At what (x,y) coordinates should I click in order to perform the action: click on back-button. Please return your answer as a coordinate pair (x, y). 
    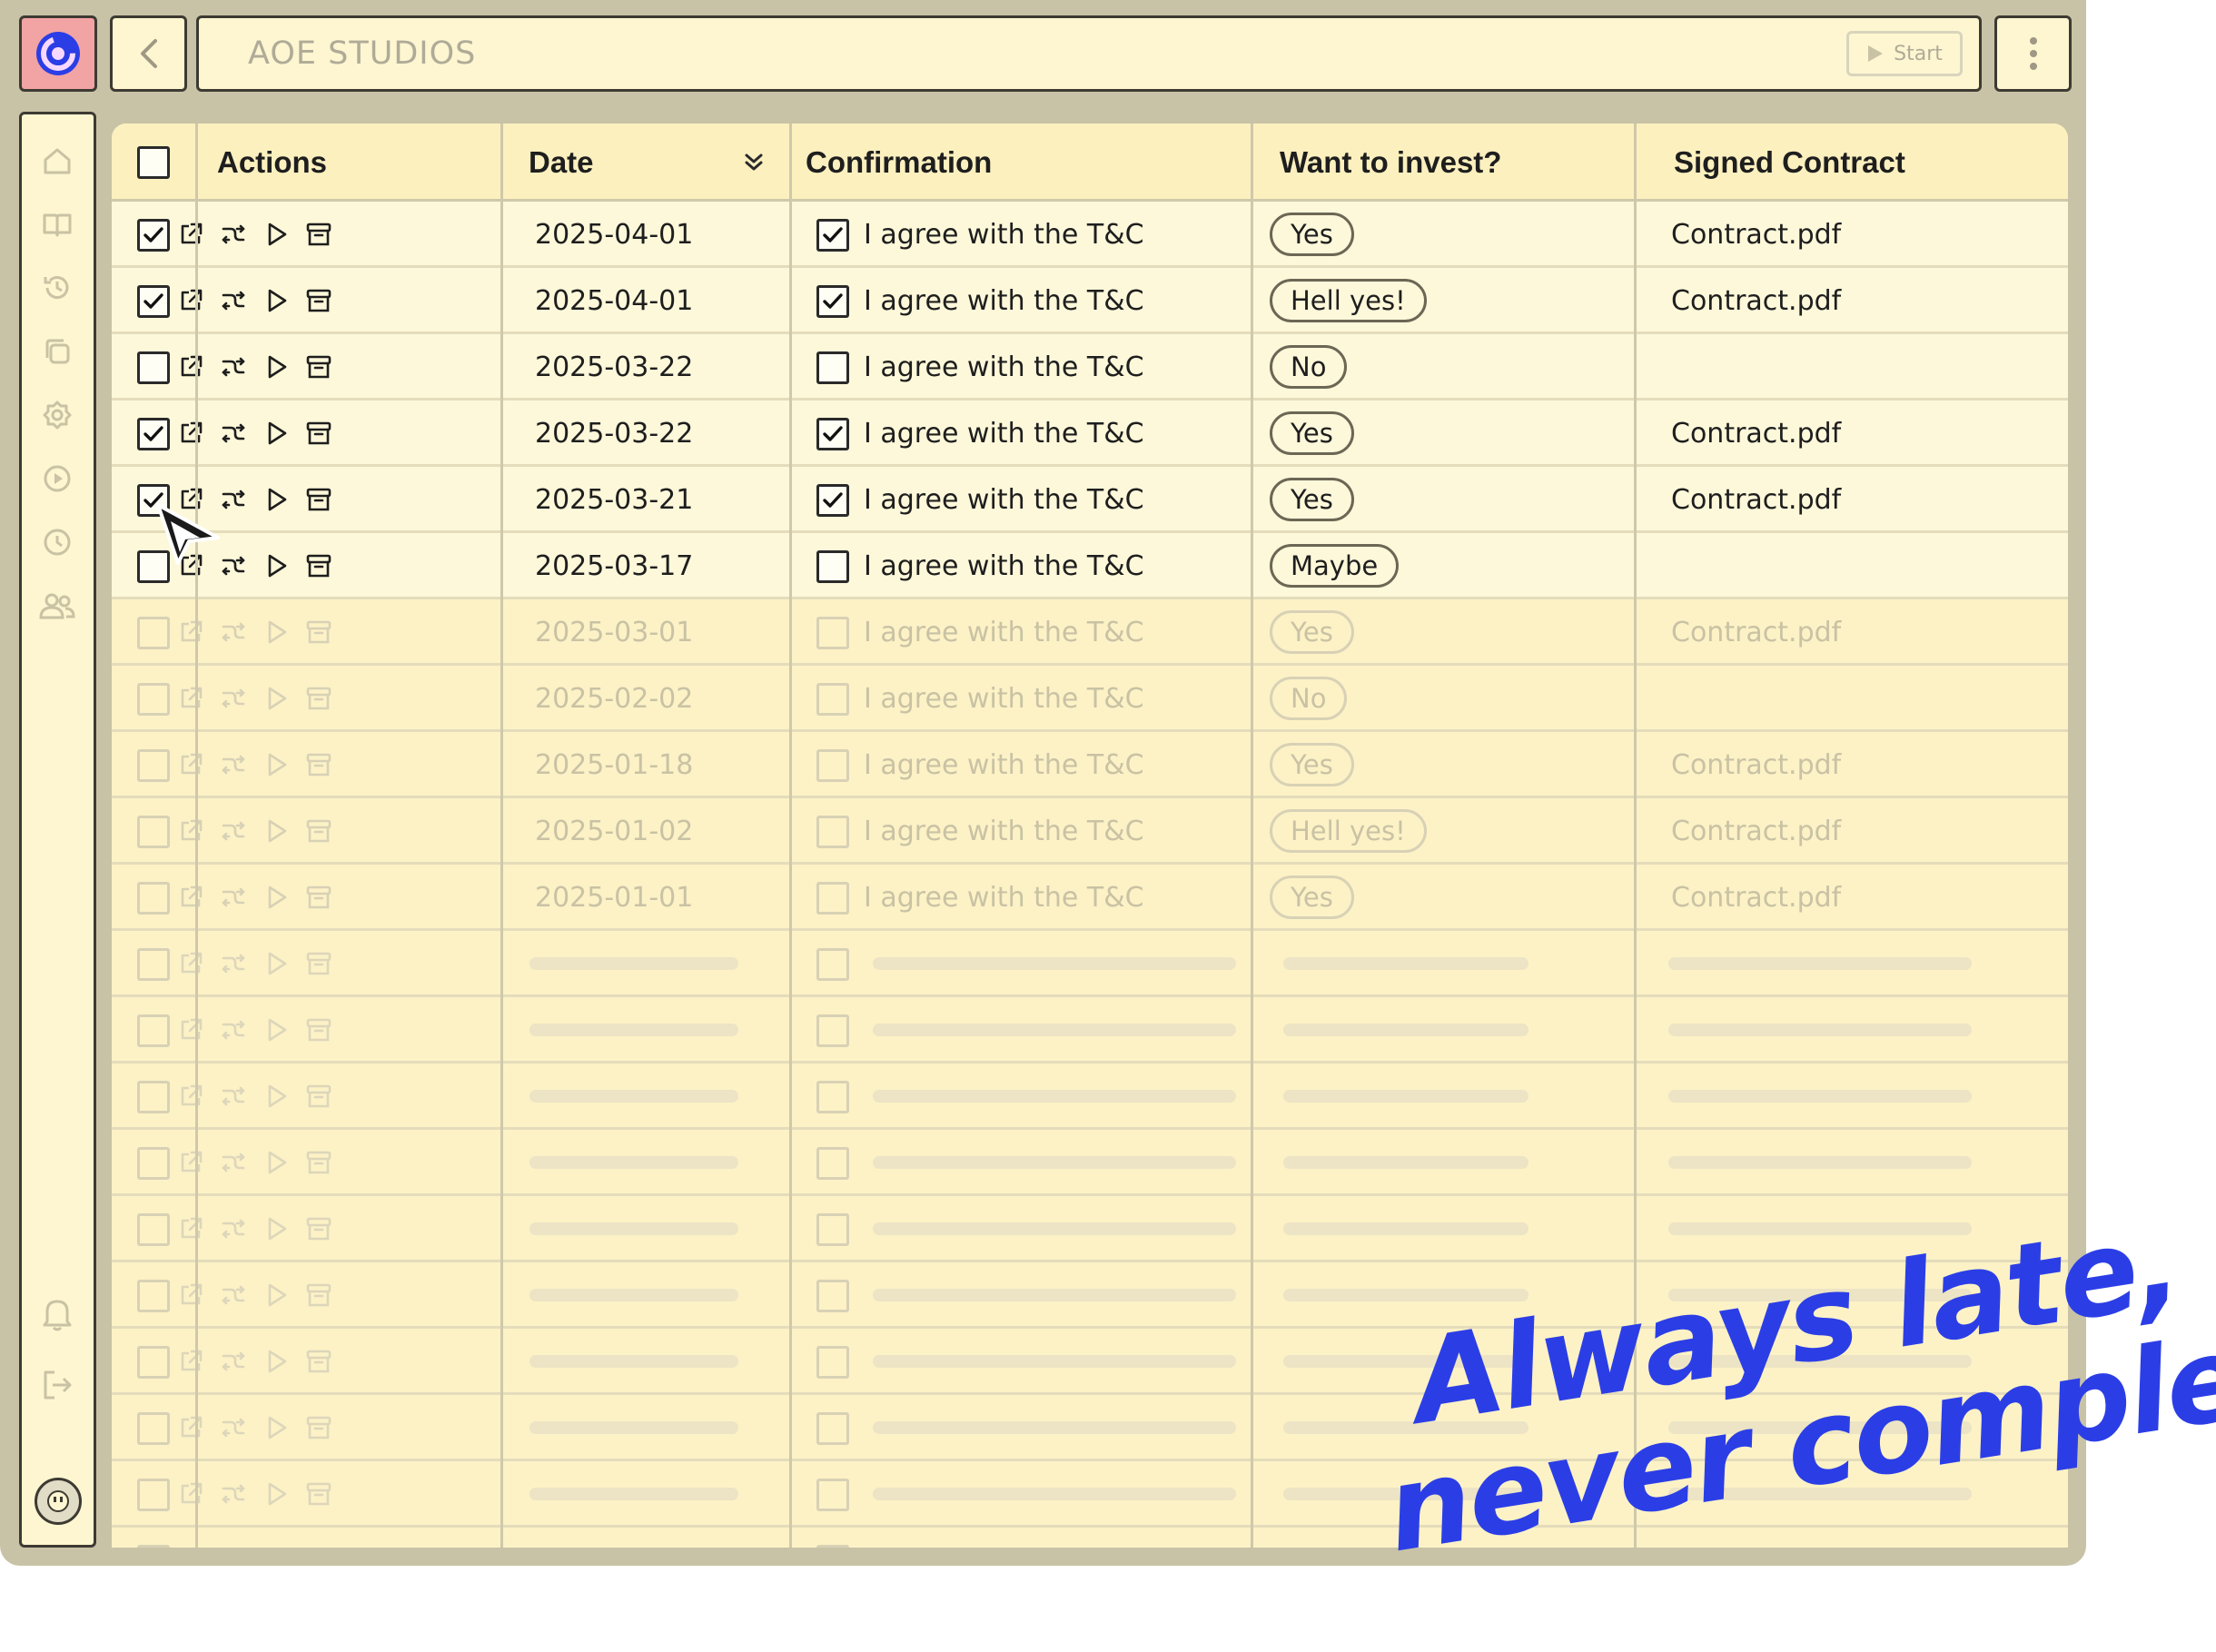
    Looking at the image, I should click on (149, 53).